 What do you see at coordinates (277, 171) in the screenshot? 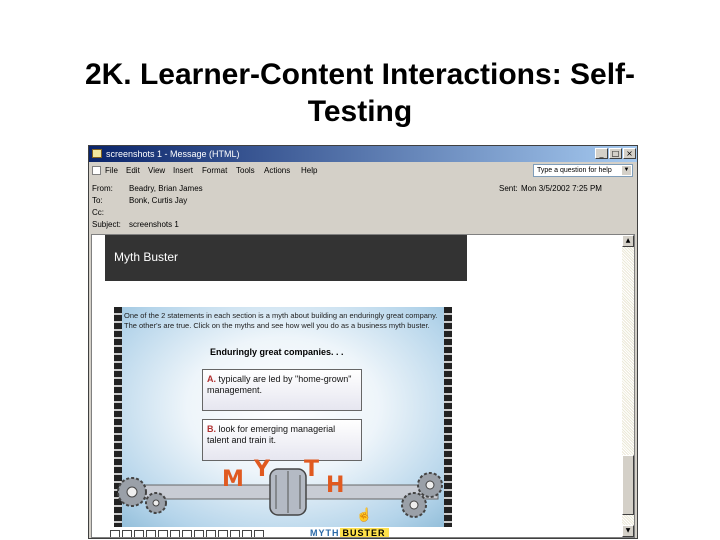
I see `menu-actions: Actions` at bounding box center [277, 171].